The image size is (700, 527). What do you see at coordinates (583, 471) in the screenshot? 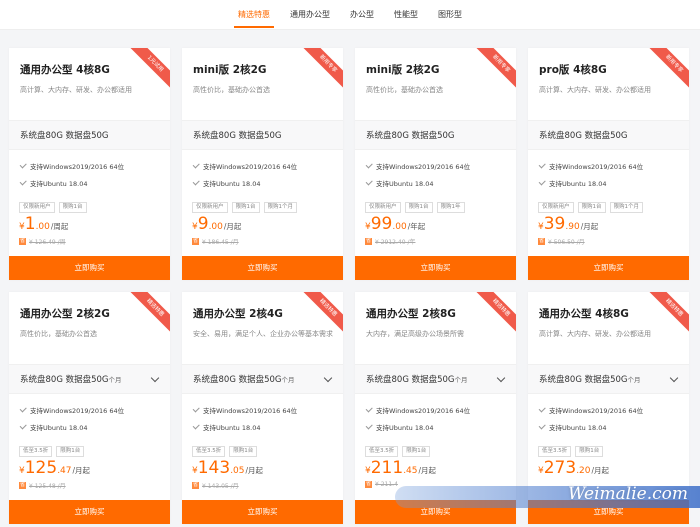
I see `price-decimal: .20` at bounding box center [583, 471].